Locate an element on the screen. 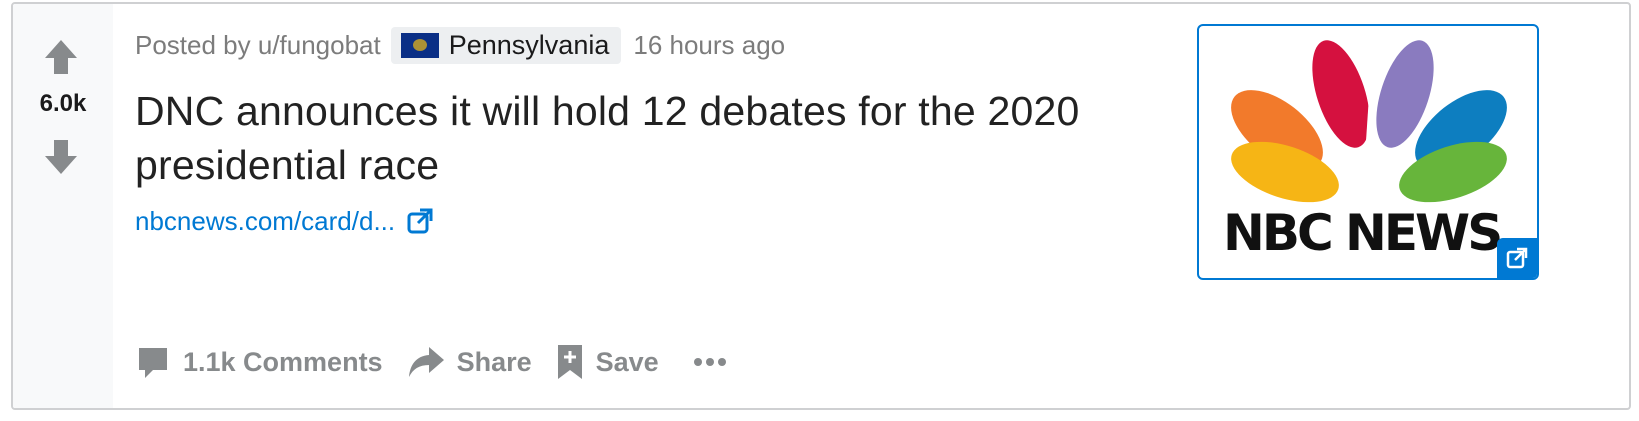  upvote-icon is located at coordinates (61, 57).